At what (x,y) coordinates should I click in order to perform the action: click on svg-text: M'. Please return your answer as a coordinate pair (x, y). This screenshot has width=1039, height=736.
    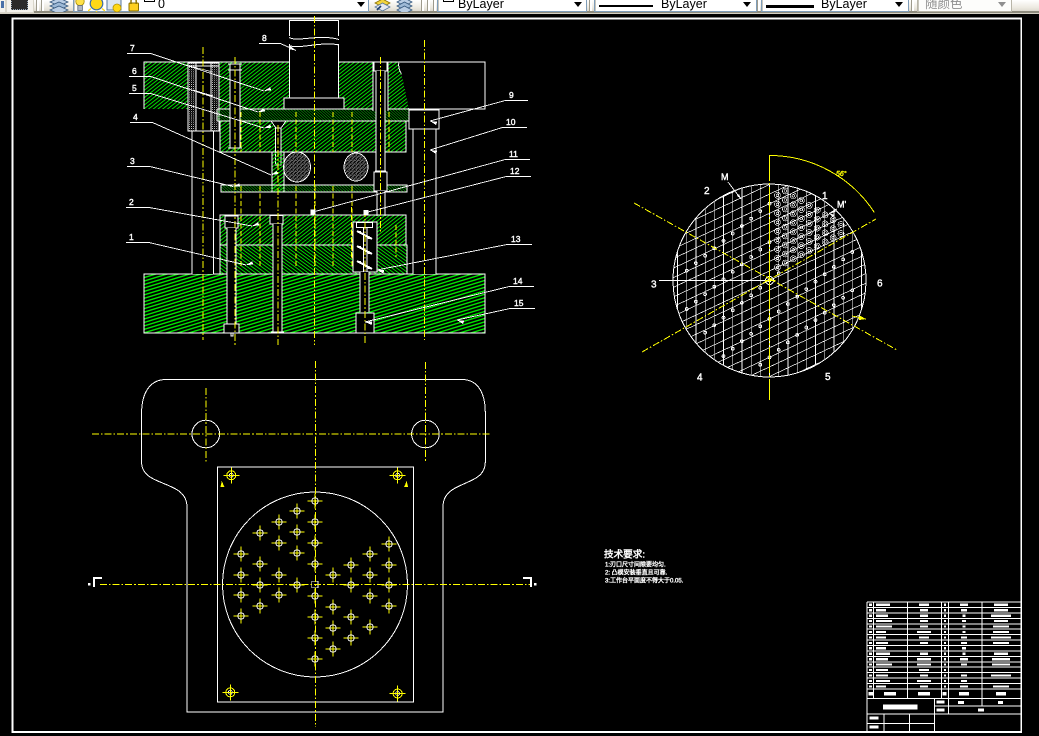
    Looking at the image, I should click on (841, 205).